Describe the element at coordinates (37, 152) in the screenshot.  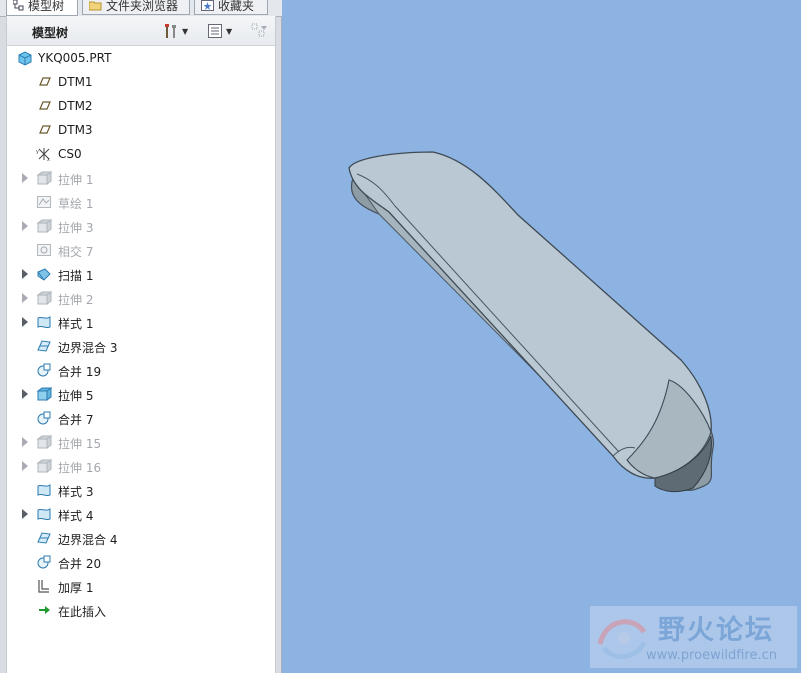
I see `svg-text: y` at that location.